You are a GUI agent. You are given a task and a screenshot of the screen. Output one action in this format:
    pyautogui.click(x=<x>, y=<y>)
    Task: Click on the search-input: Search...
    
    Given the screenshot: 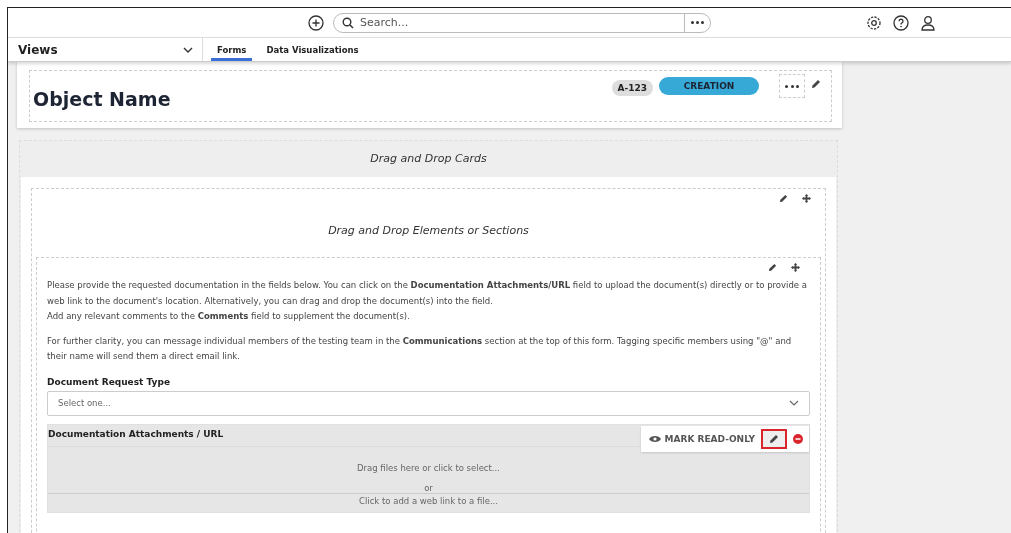 What is the action you would take?
    pyautogui.click(x=519, y=22)
    